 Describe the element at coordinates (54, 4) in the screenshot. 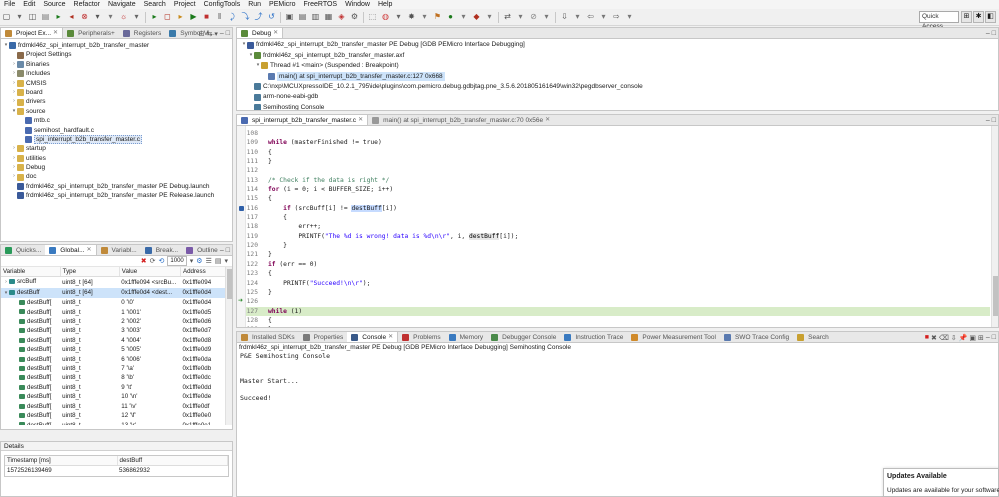

I see `menu-source: Source` at that location.